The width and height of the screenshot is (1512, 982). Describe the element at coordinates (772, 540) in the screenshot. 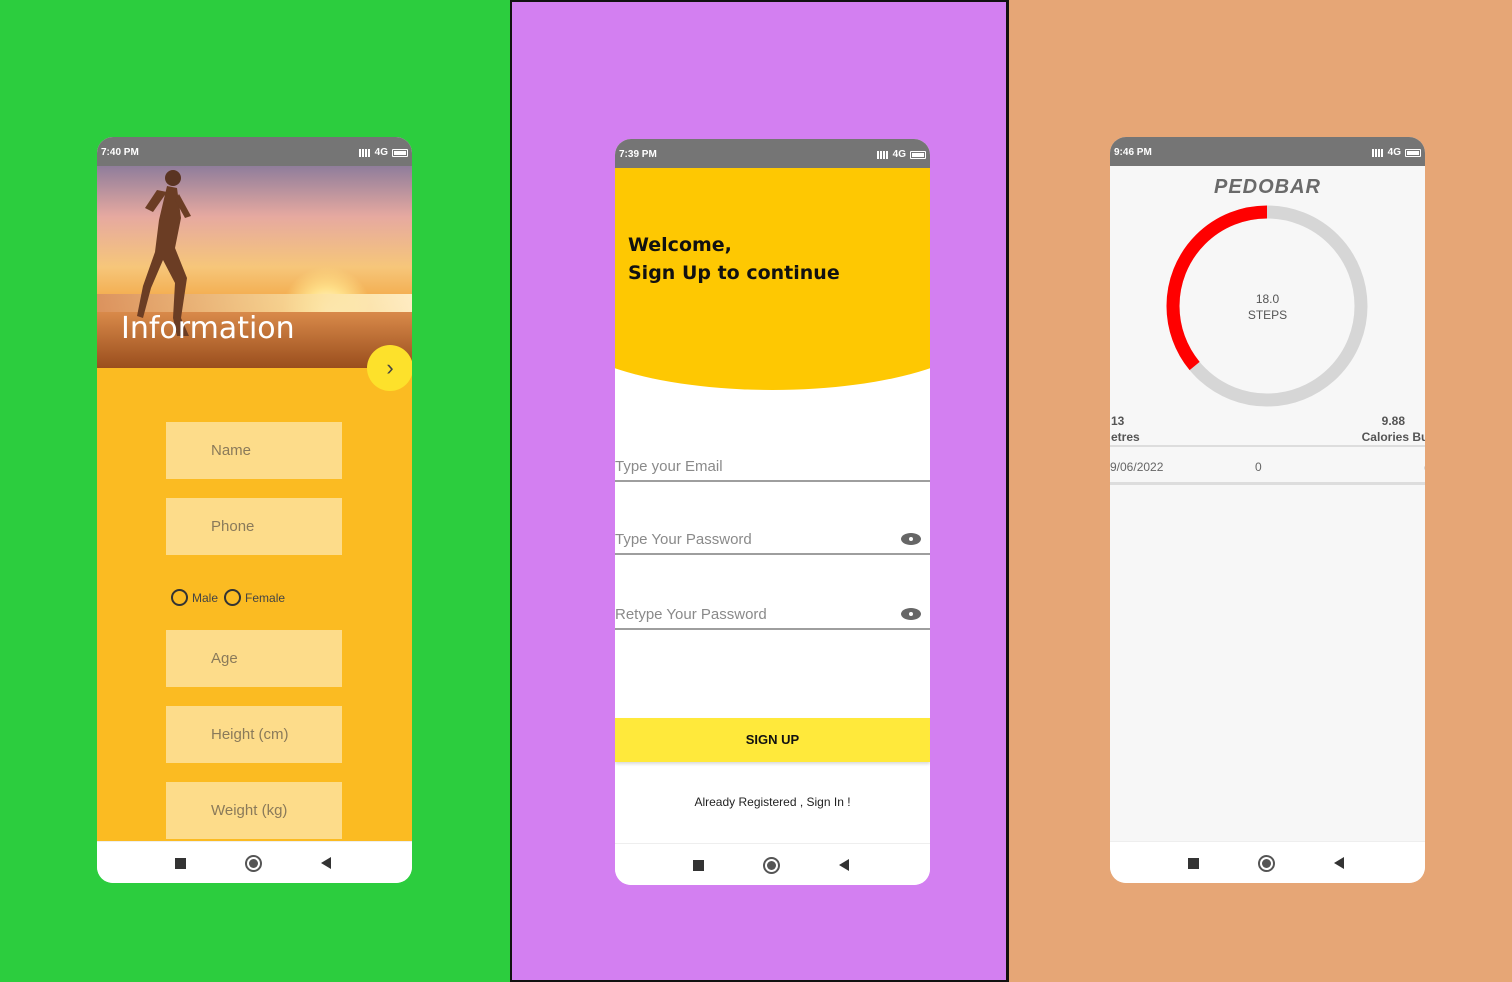

I see `password-field: Type Your Password` at that location.